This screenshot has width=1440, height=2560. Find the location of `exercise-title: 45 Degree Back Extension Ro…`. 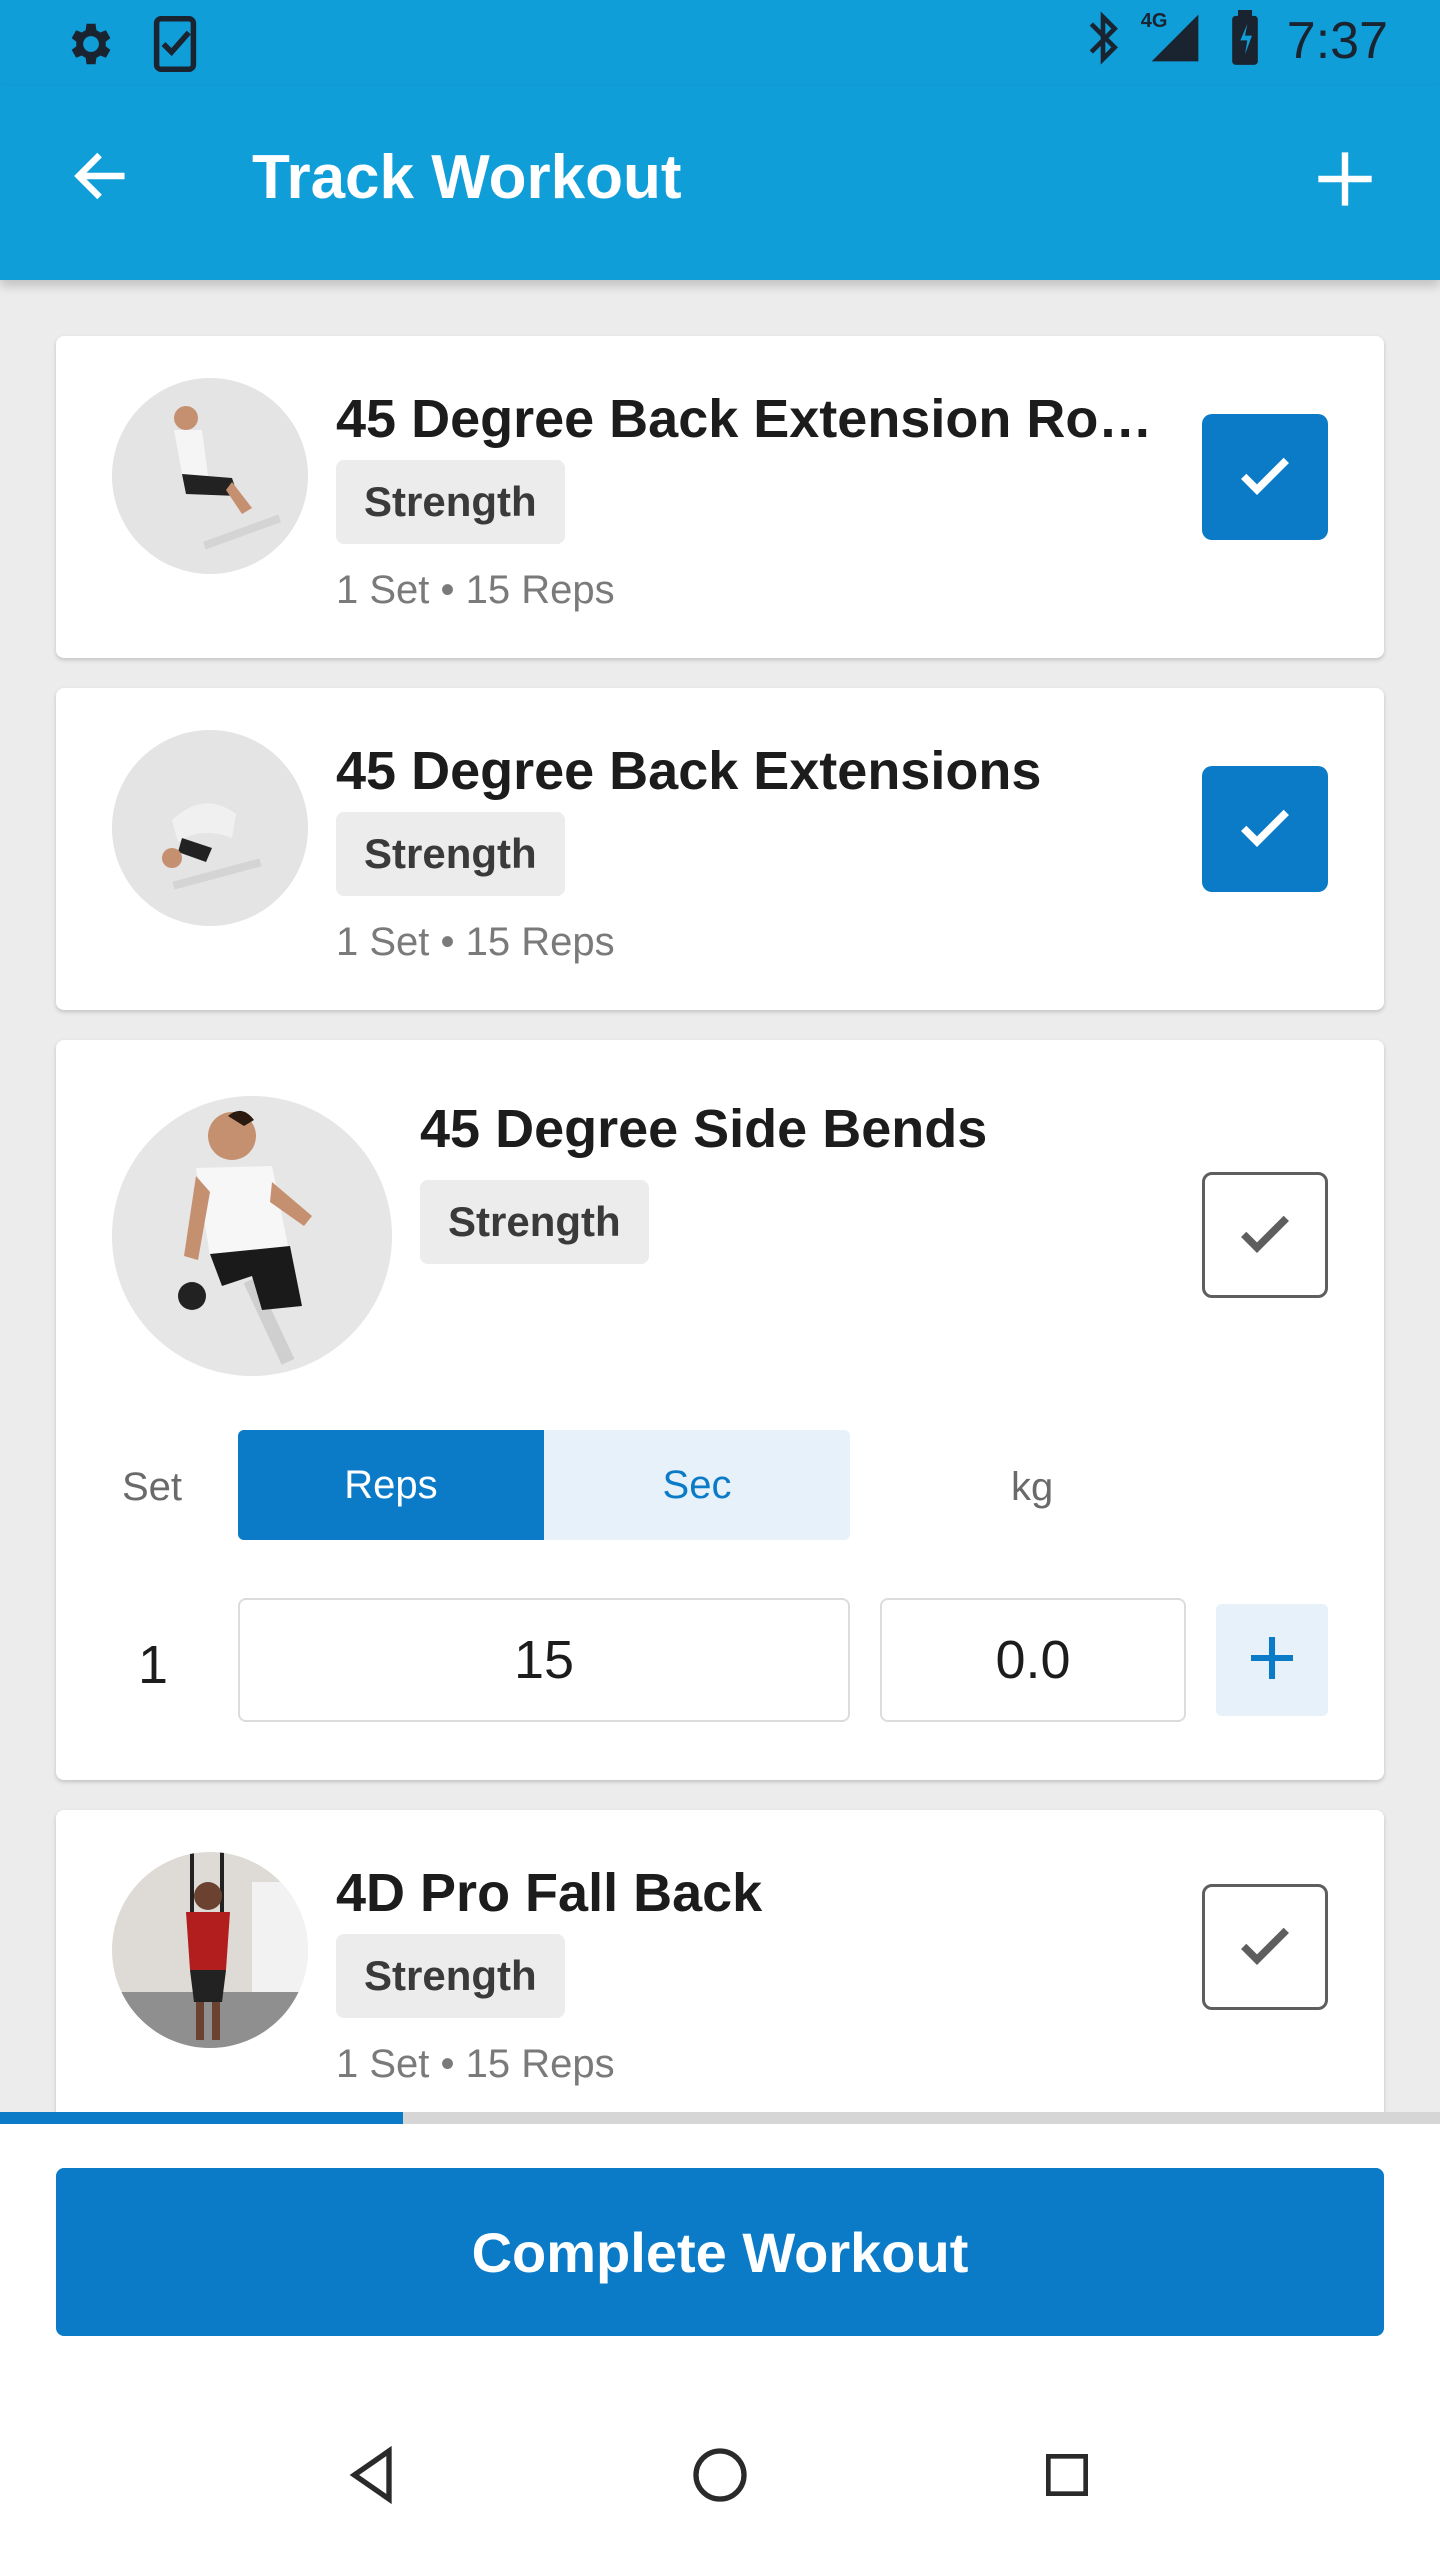

exercise-title: 45 Degree Back Extension Ro… is located at coordinates (744, 419).